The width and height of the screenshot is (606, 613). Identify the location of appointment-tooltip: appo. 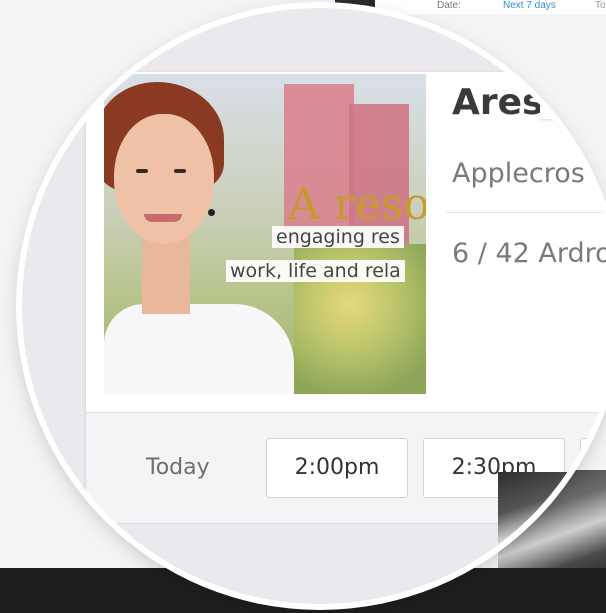
(564, 107).